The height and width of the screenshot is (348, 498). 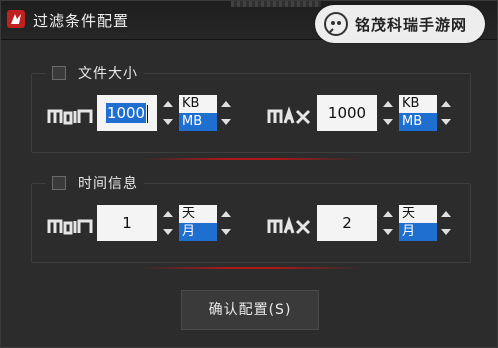 I want to click on time-info-min-input: 1, so click(x=127, y=223).